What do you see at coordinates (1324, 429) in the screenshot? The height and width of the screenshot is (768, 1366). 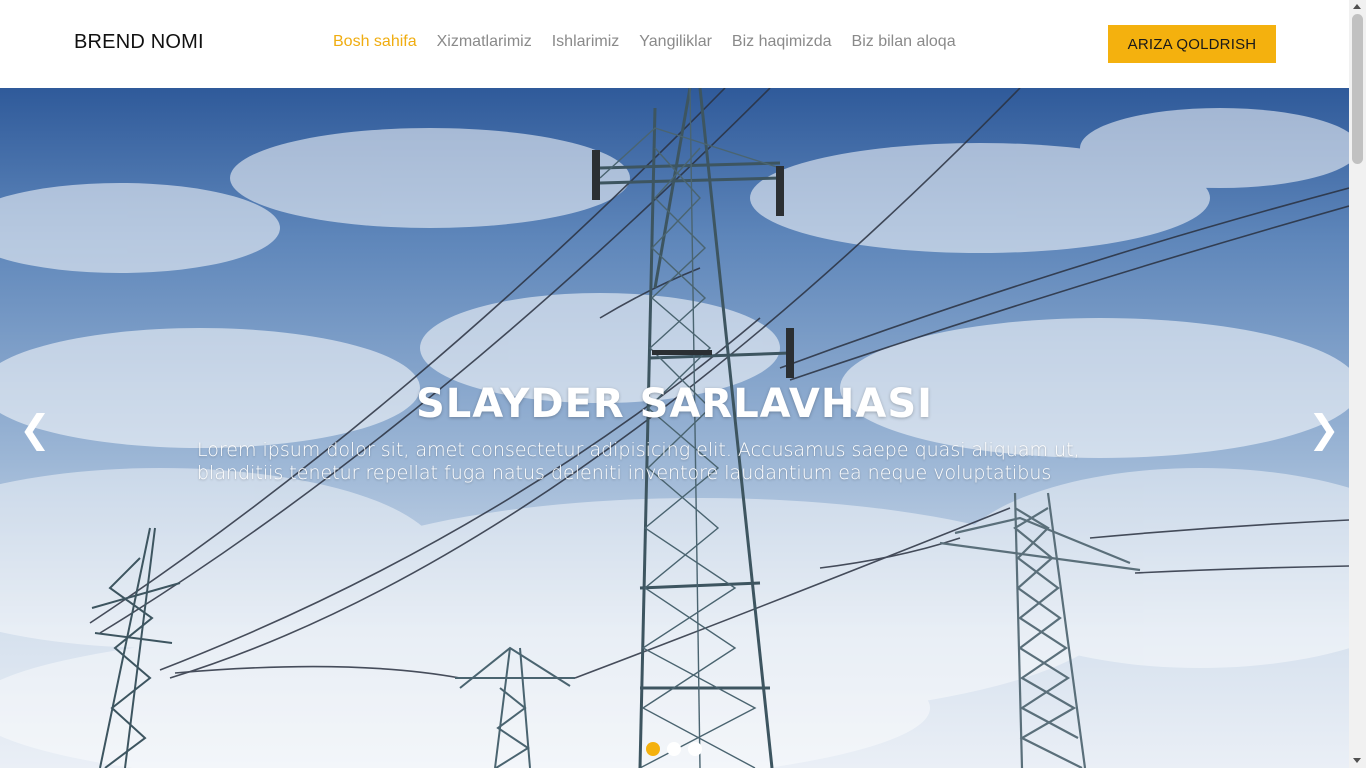 I see `chevron-right-icon: ❯` at bounding box center [1324, 429].